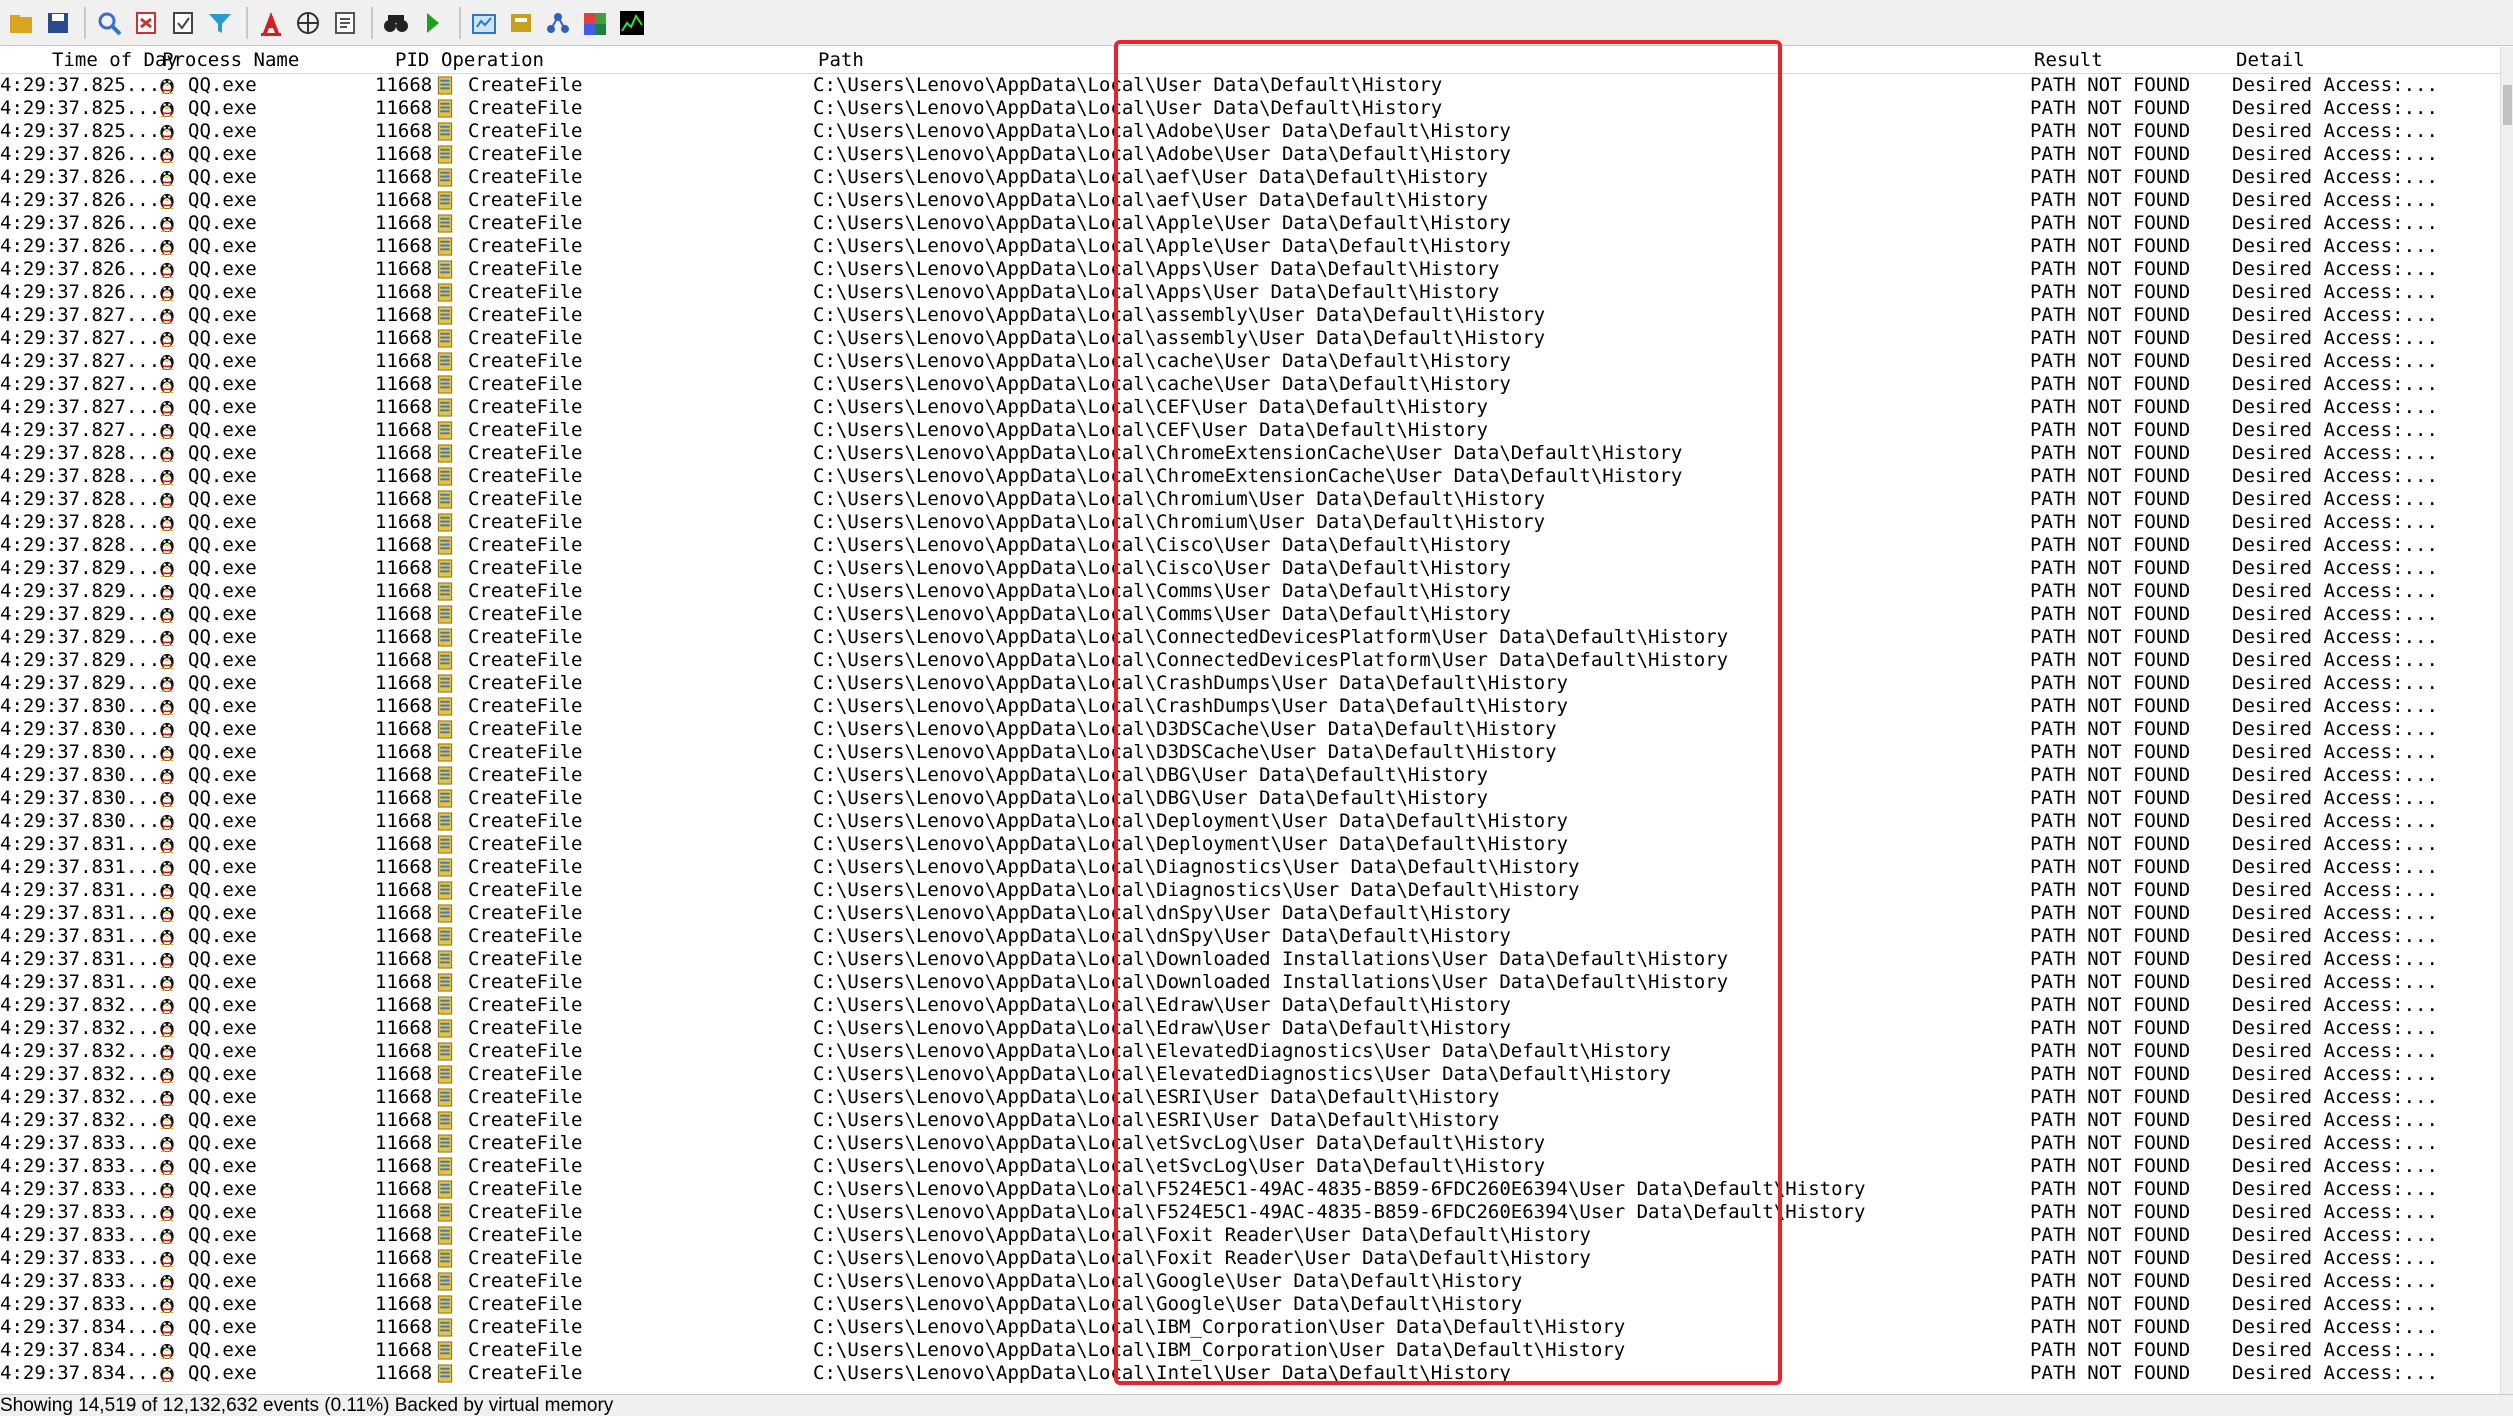 The image size is (2513, 1416). Describe the element at coordinates (21, 23) in the screenshot. I see `open-button` at that location.